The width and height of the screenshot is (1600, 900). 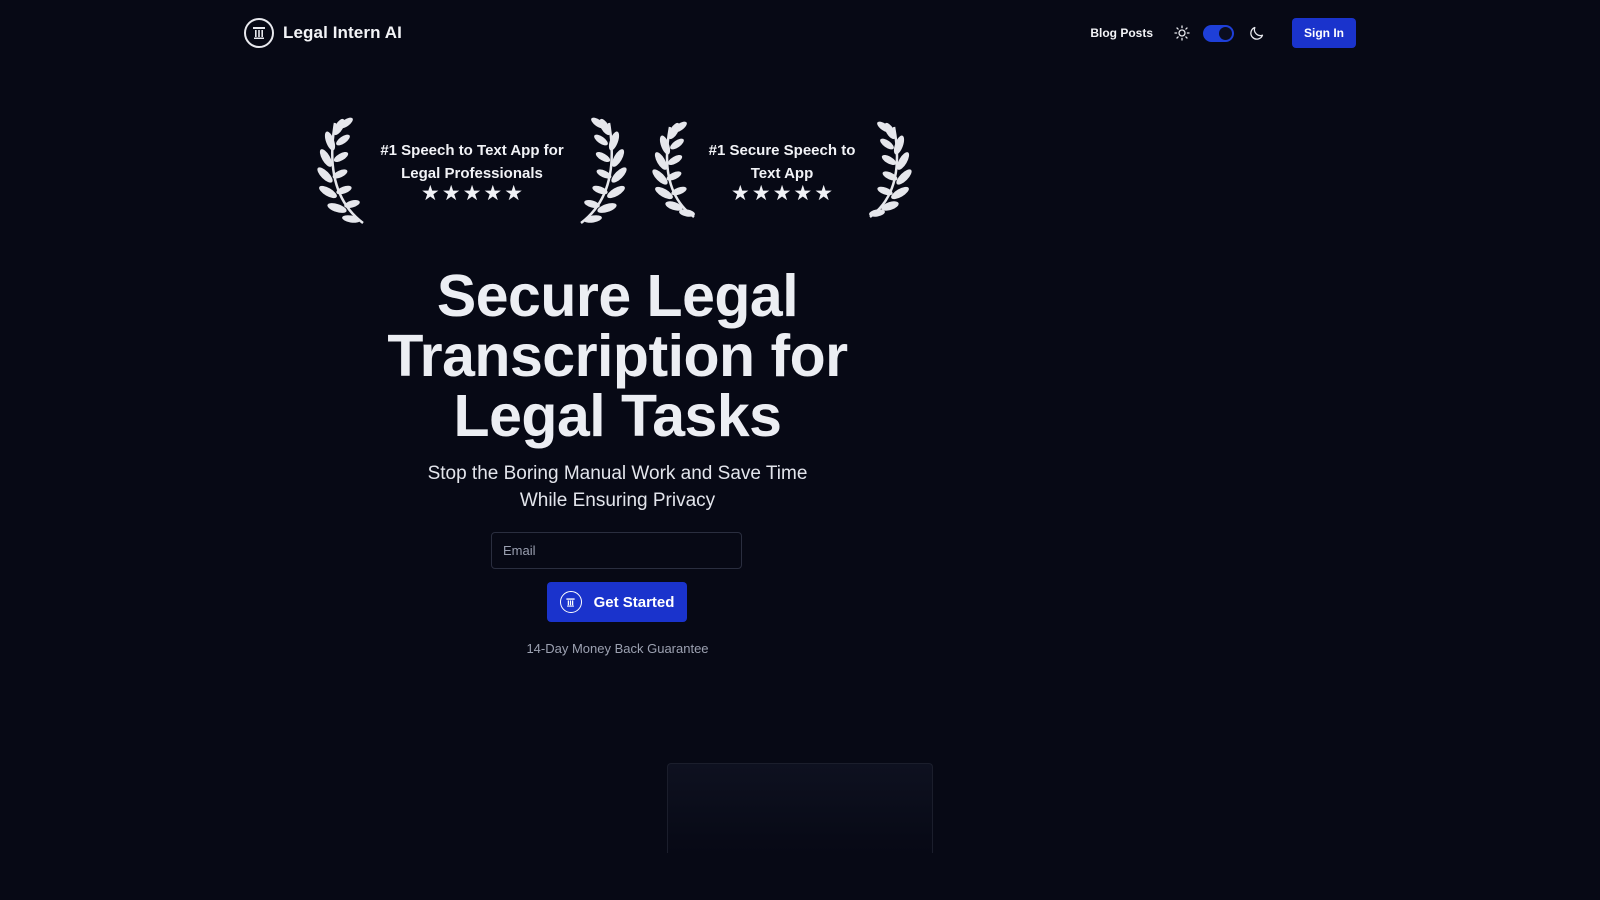 I want to click on email-input, so click(x=616, y=550).